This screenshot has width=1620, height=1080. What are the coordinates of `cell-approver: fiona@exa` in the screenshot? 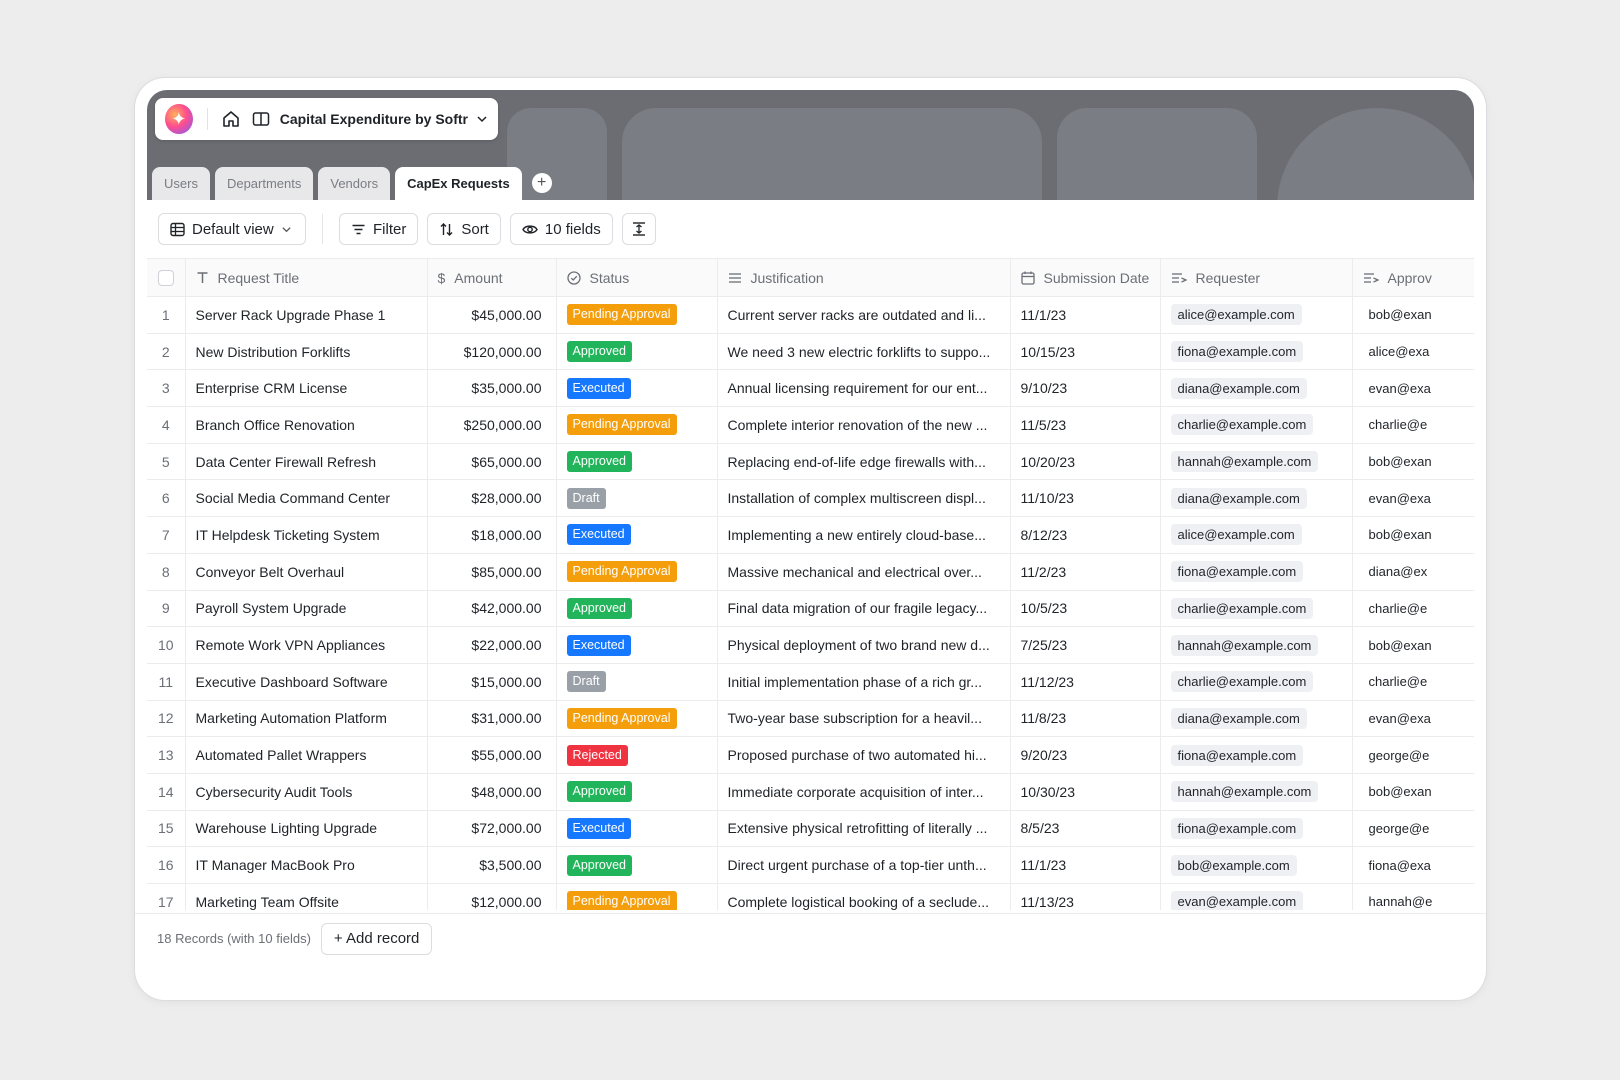 It's located at (1413, 865).